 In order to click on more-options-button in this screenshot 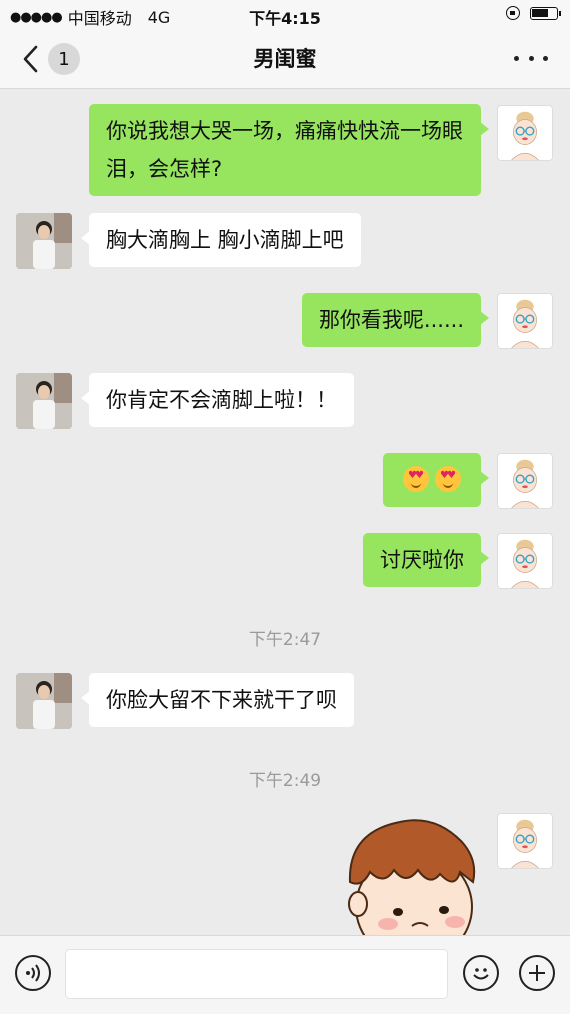, I will do `click(531, 58)`.